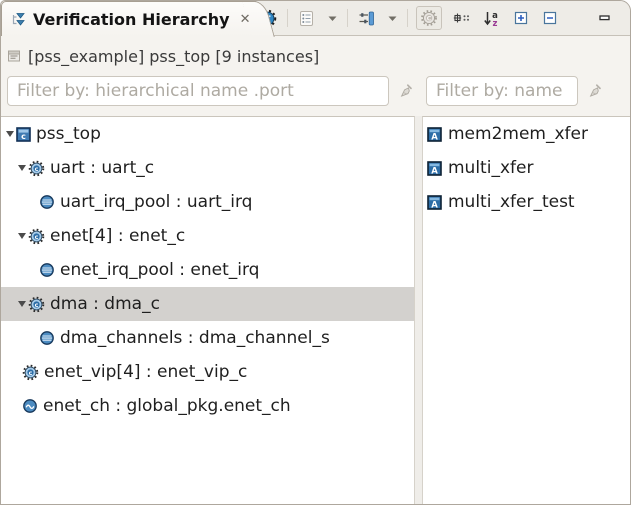  What do you see at coordinates (30, 406) in the screenshot?
I see `channel-icon` at bounding box center [30, 406].